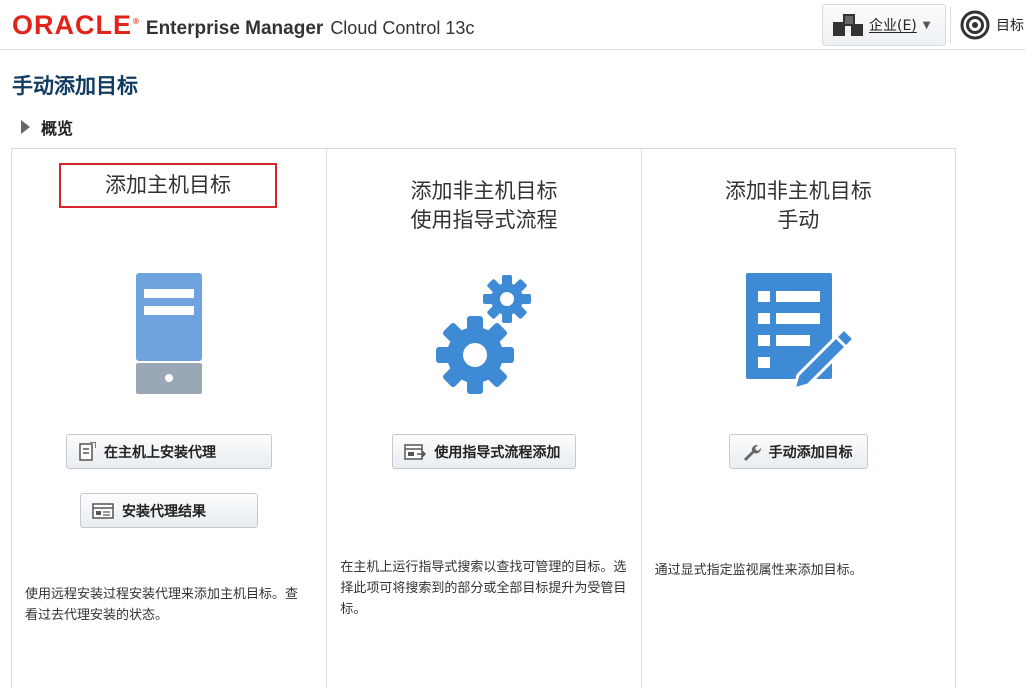  What do you see at coordinates (484, 334) in the screenshot?
I see `gears-icon` at bounding box center [484, 334].